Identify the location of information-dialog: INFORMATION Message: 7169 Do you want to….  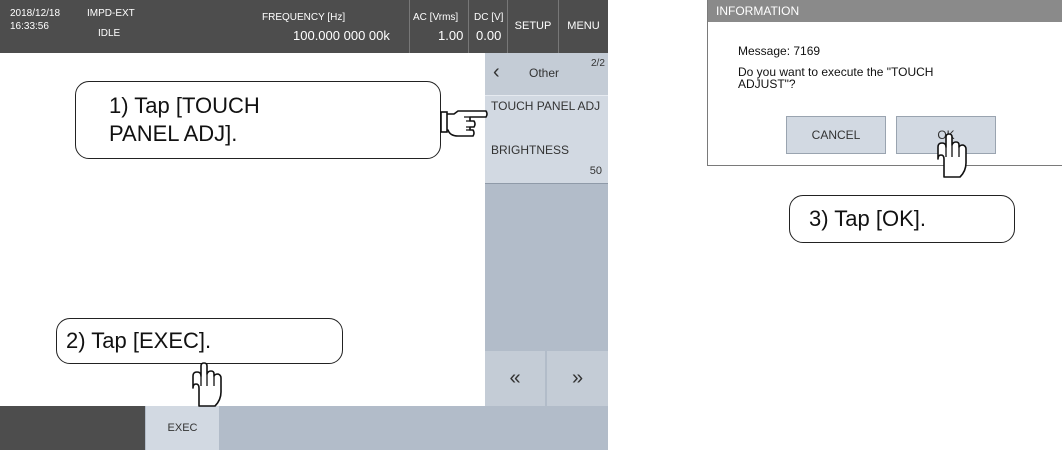
(884, 83).